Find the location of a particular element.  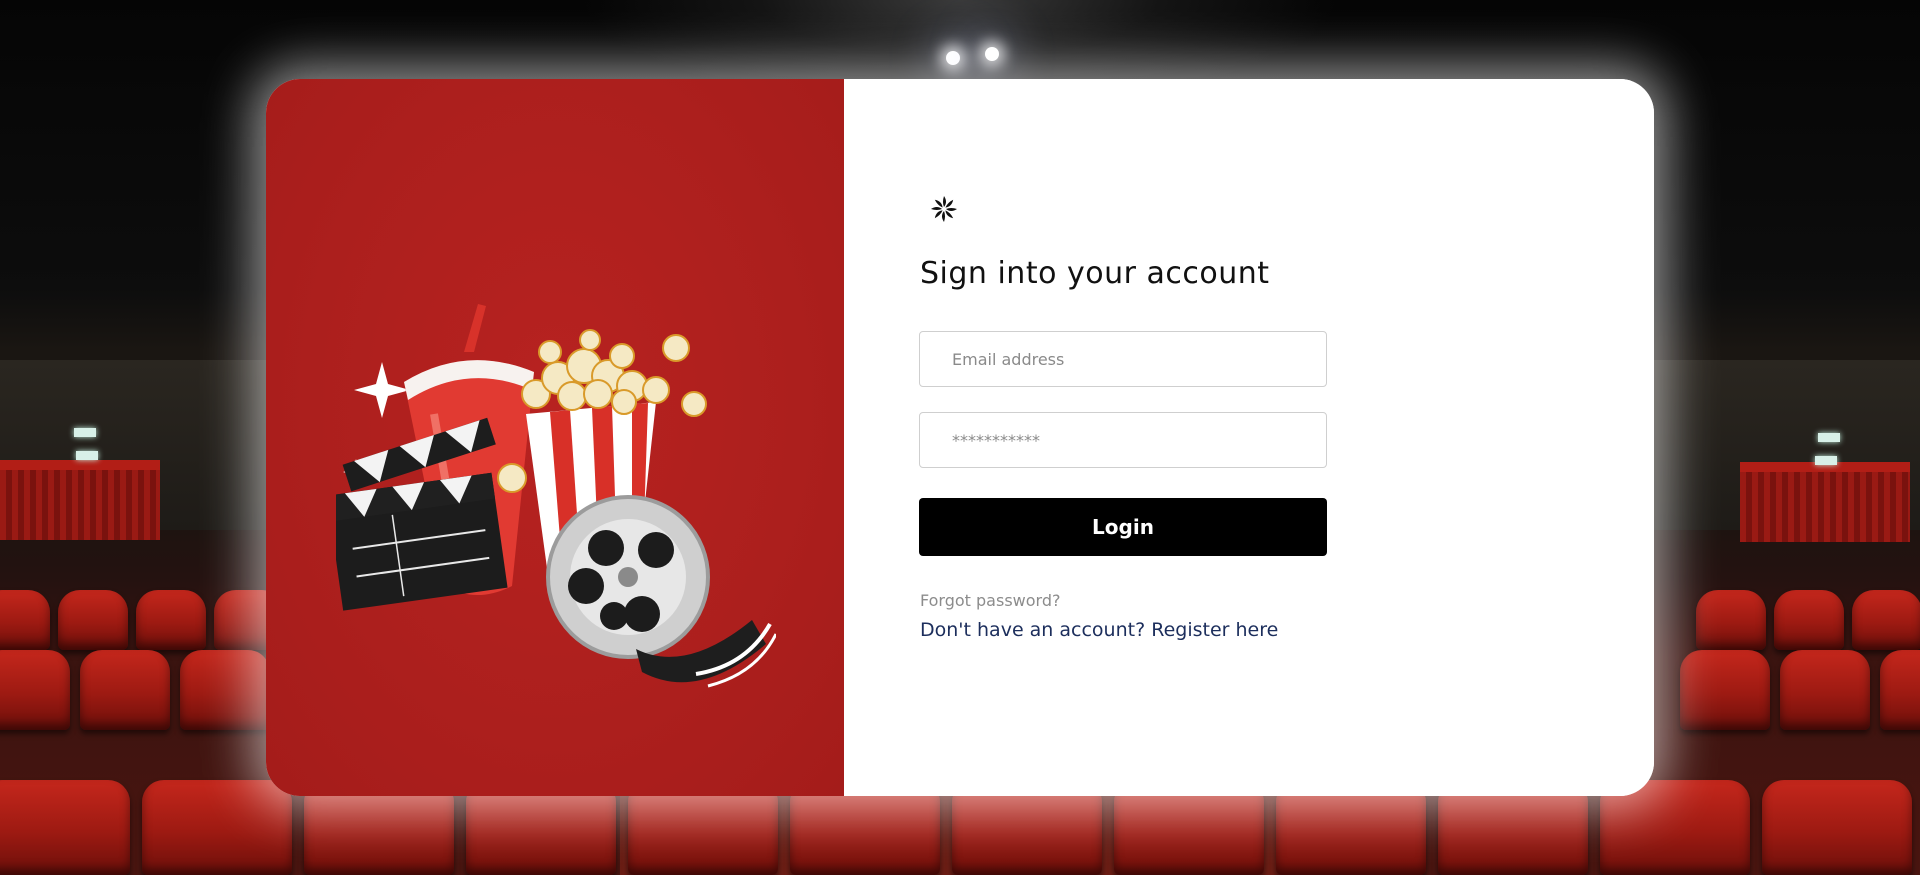

loader-icon is located at coordinates (944, 209).